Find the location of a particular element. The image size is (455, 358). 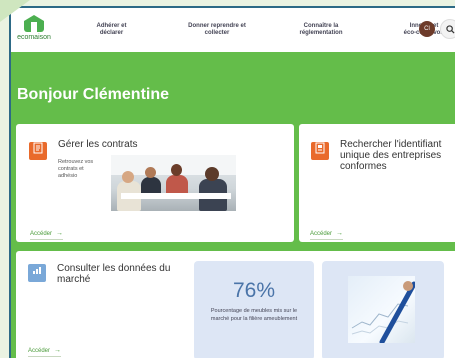

stat-line: Pourcentage de meubles mis sur le is located at coordinates (254, 311).